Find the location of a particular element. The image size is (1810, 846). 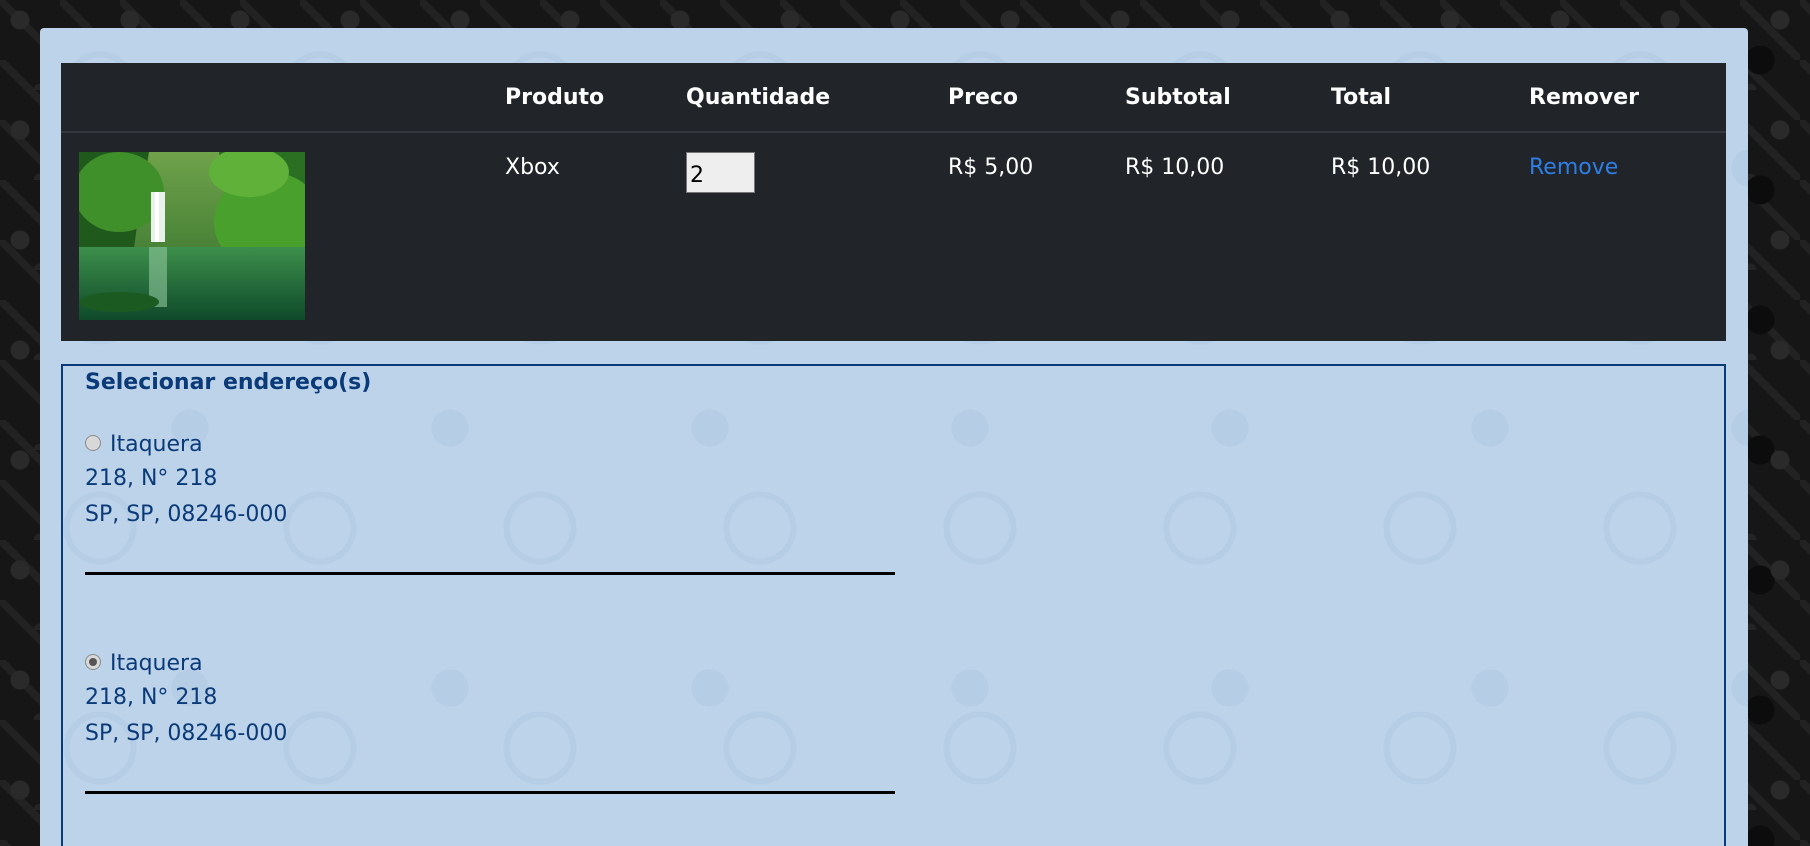

remove-link: Remove is located at coordinates (1573, 167).